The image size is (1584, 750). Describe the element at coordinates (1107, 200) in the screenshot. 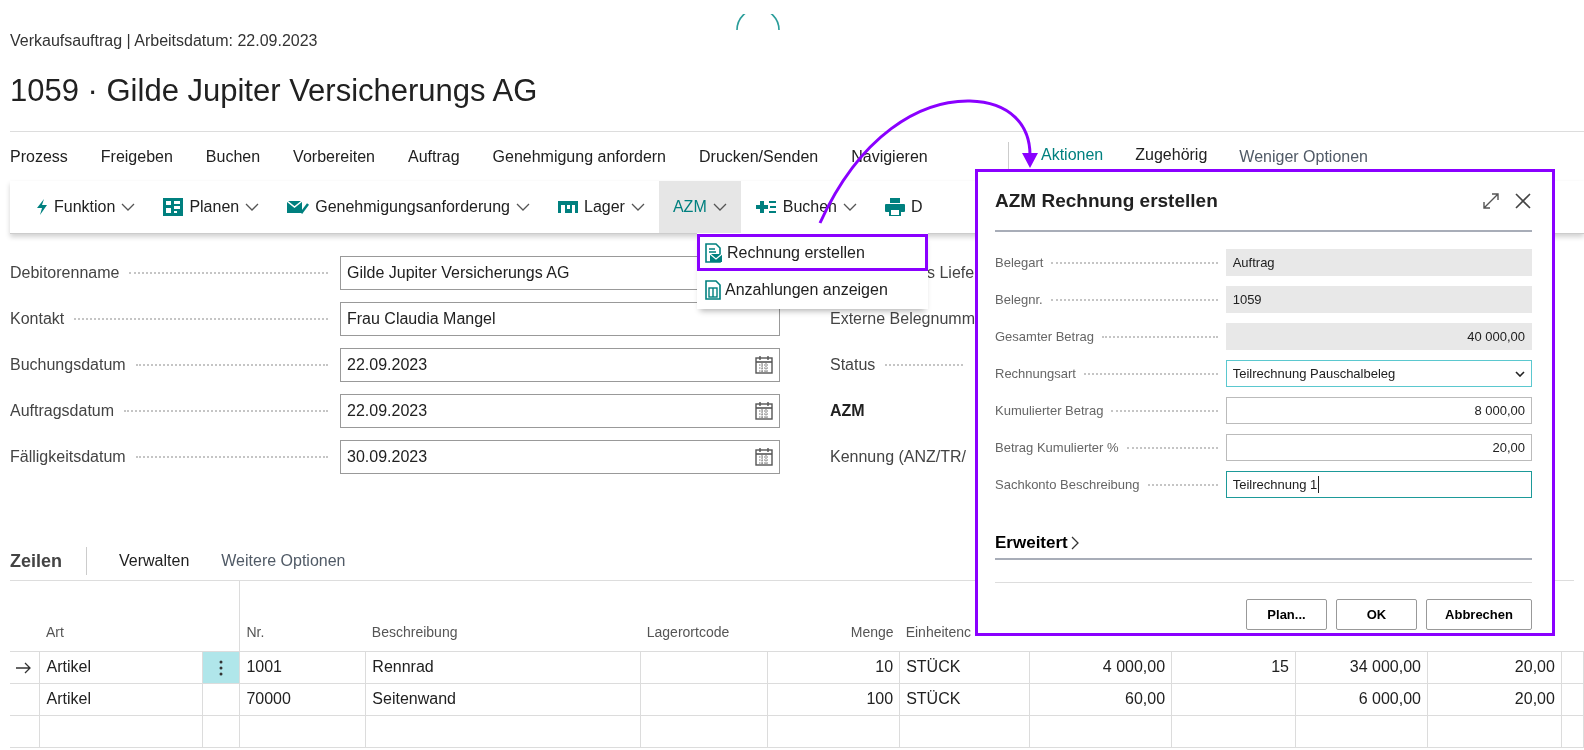

I see `dialog-title: AZM Rechnung erstellen` at that location.